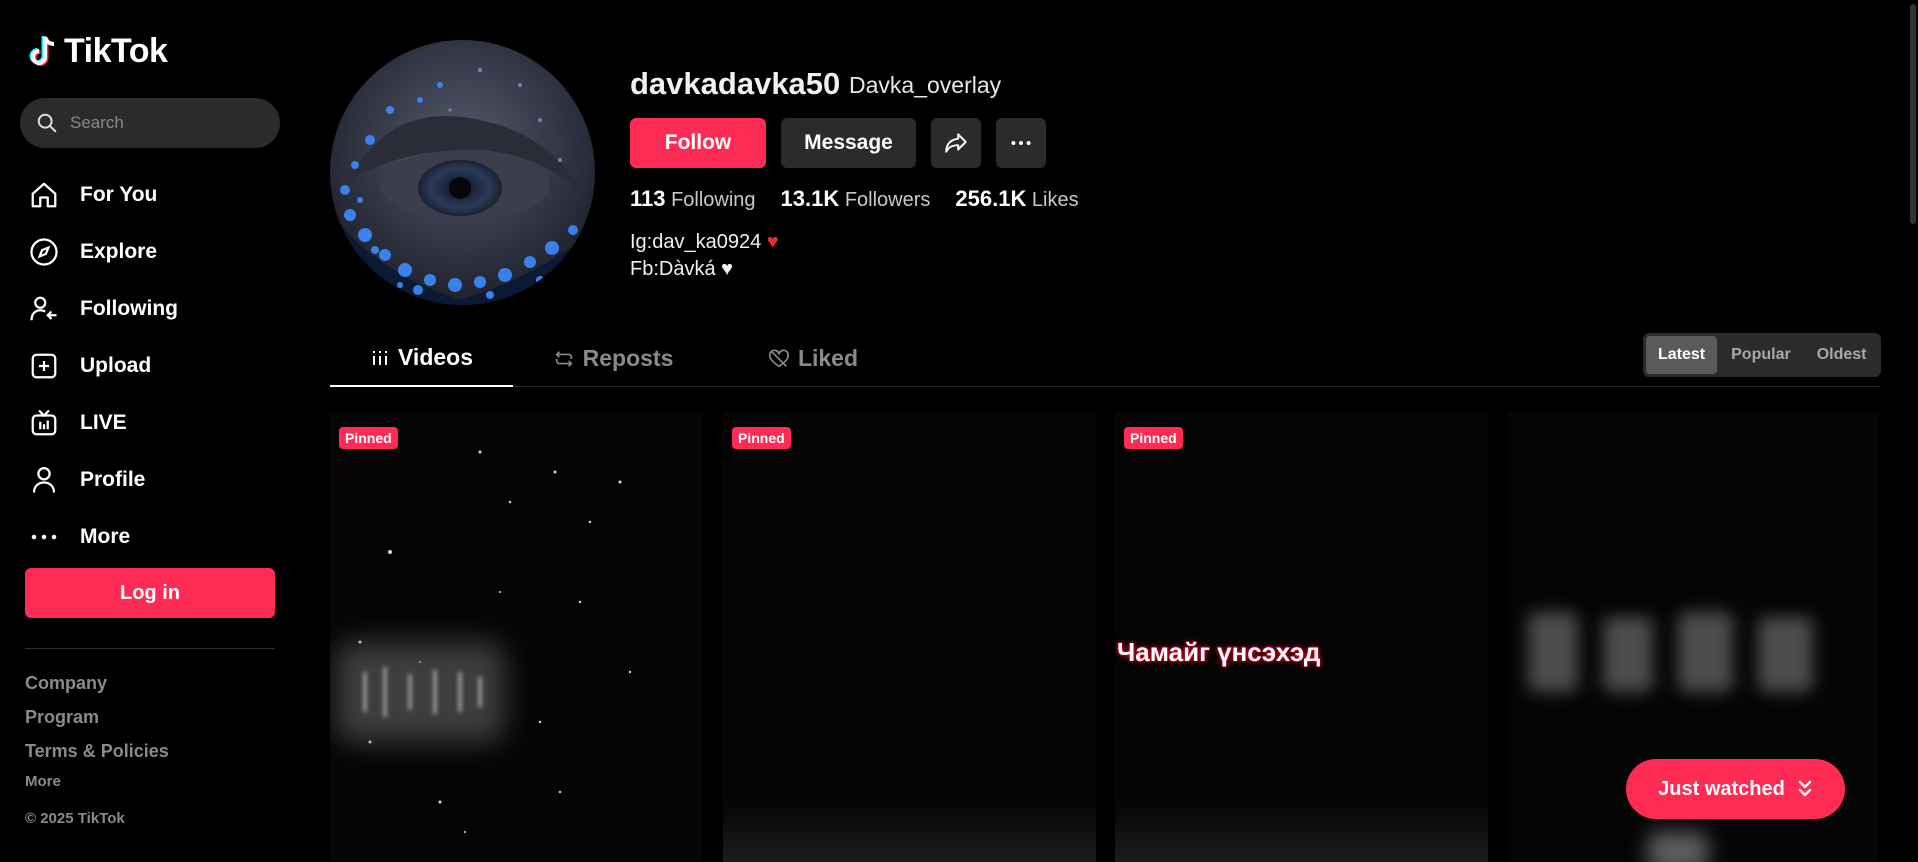 The width and height of the screenshot is (1918, 862). I want to click on stat-value: 13.1K, so click(810, 198).